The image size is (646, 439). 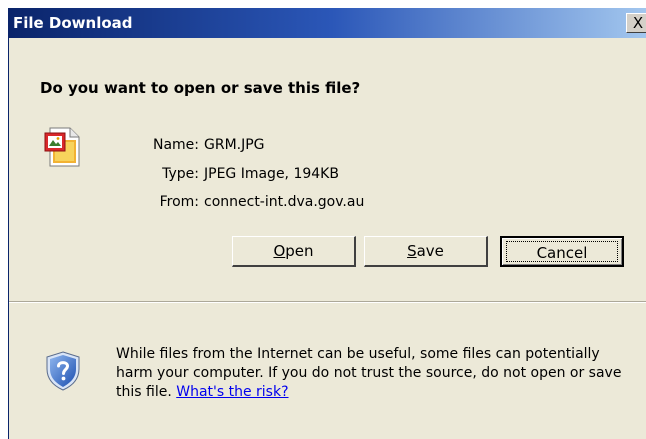 I want to click on close-button: X, so click(x=636, y=23).